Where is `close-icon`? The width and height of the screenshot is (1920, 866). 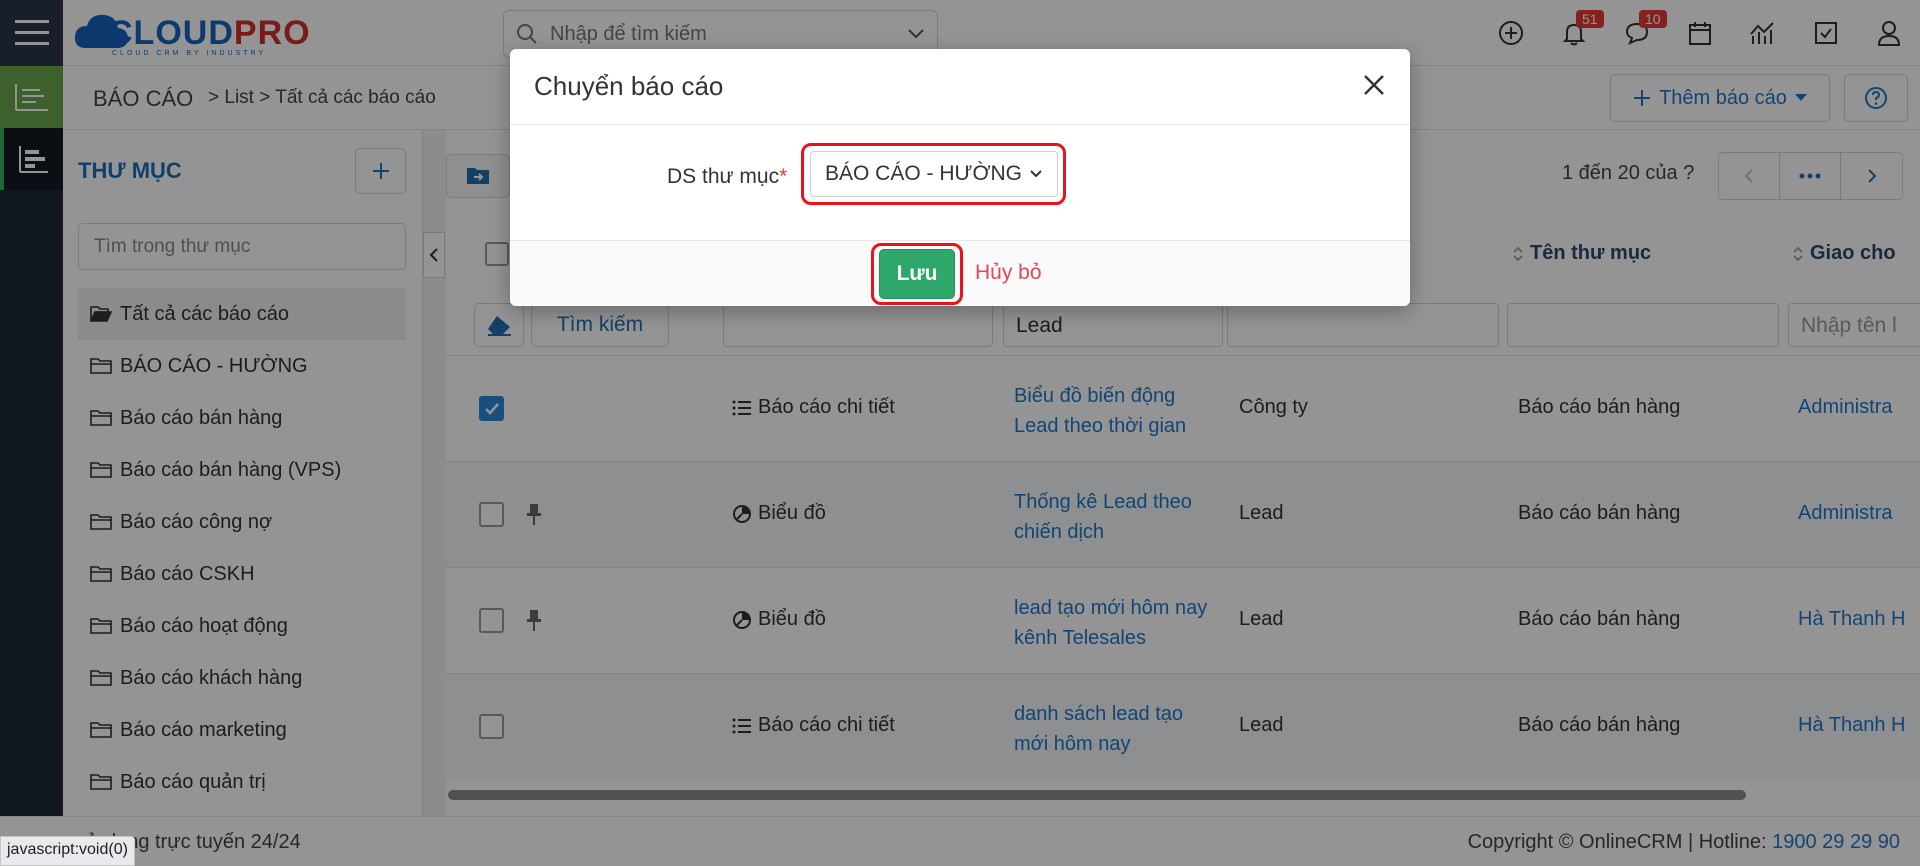
close-icon is located at coordinates (1374, 85).